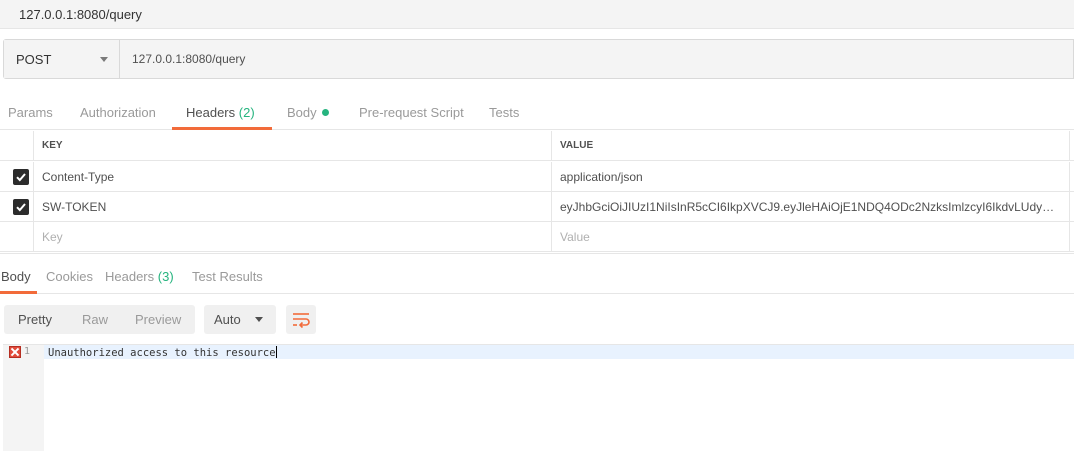 The width and height of the screenshot is (1074, 451). Describe the element at coordinates (165, 276) in the screenshot. I see `tab-response-headers-count: (3)` at that location.